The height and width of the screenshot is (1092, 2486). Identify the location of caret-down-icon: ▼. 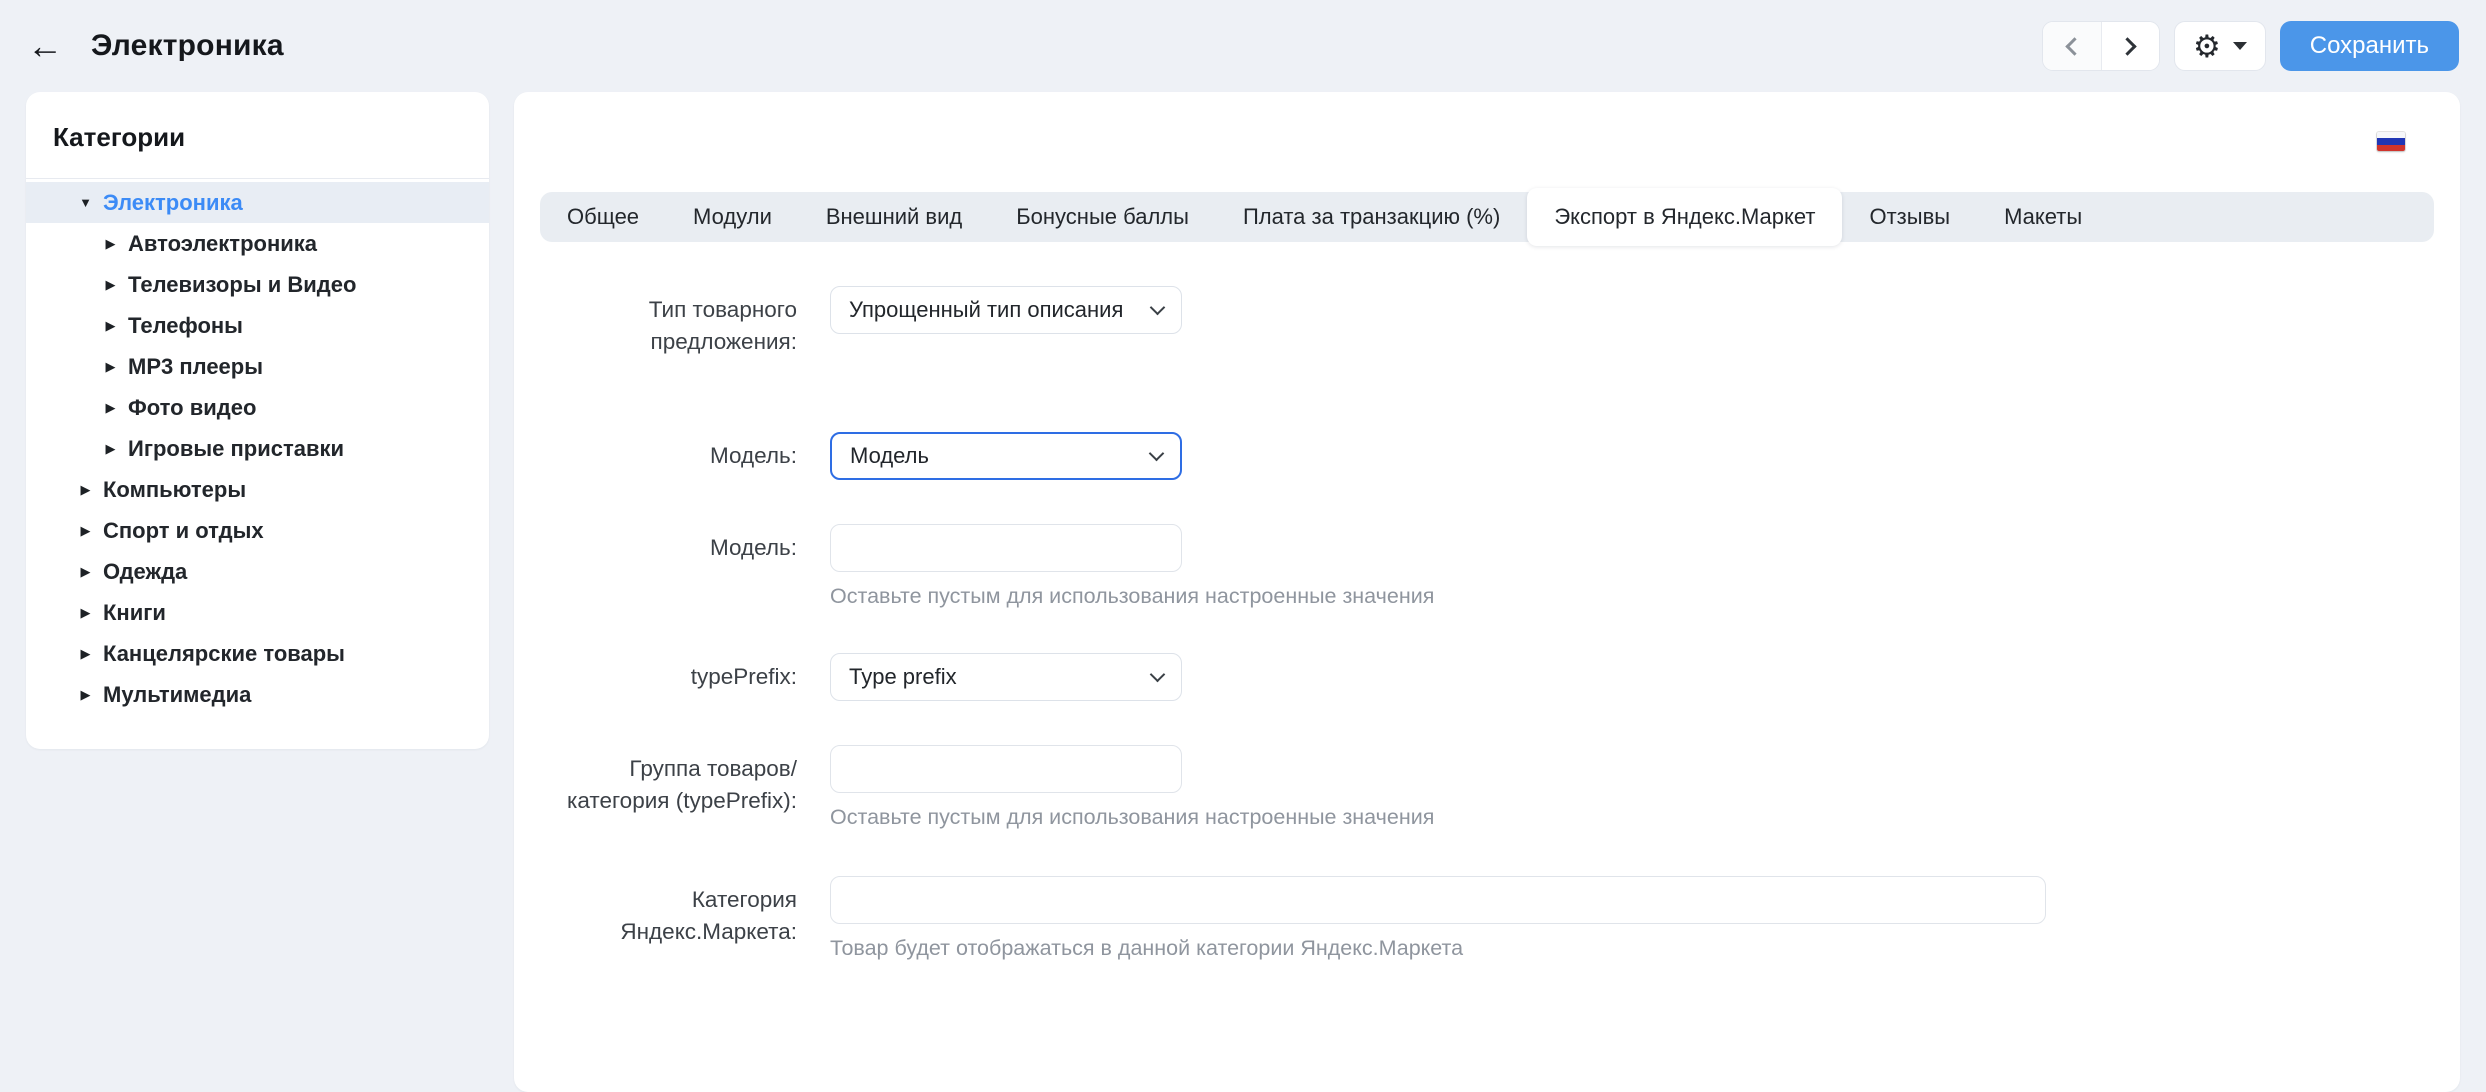
(85, 202).